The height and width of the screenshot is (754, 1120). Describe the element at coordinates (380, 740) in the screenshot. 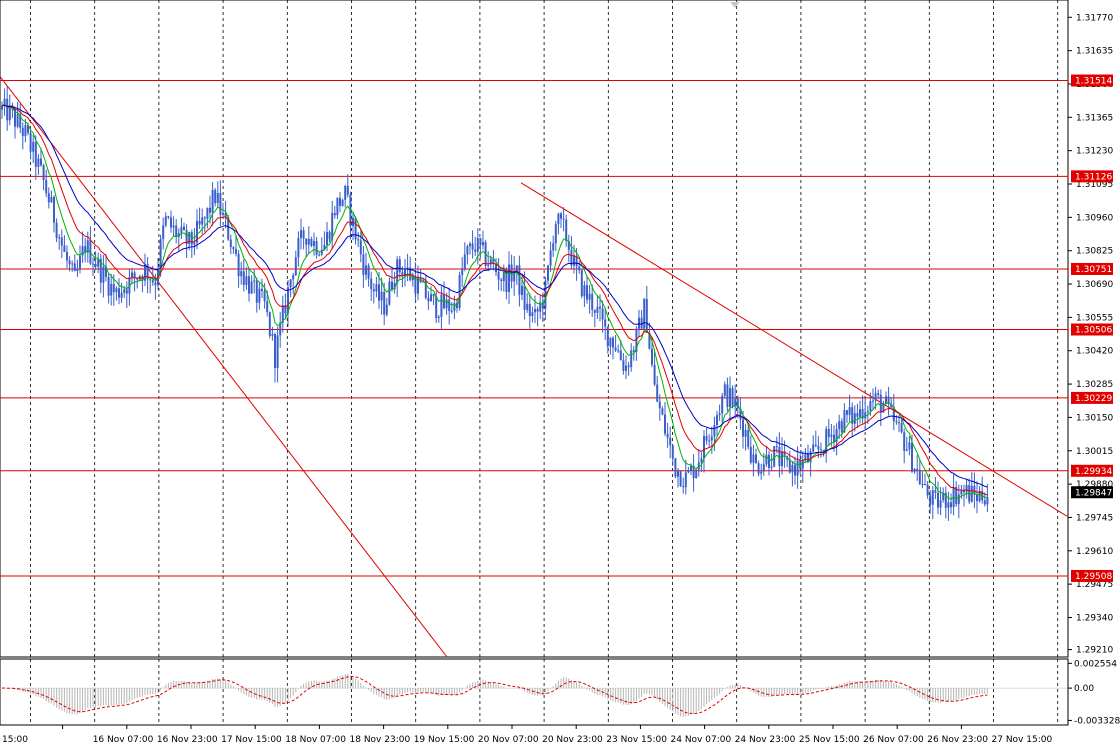

I see `time-tick-label: 18 Nov 23:00` at that location.